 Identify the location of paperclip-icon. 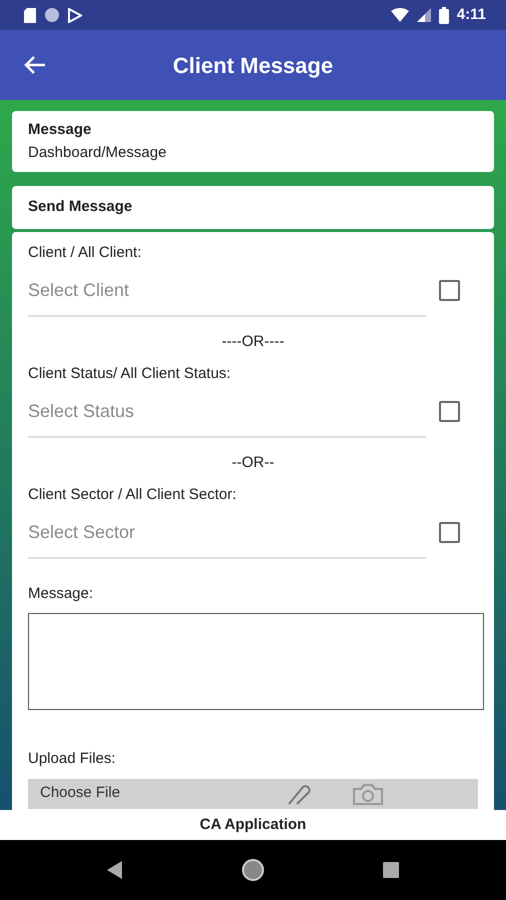
(299, 793).